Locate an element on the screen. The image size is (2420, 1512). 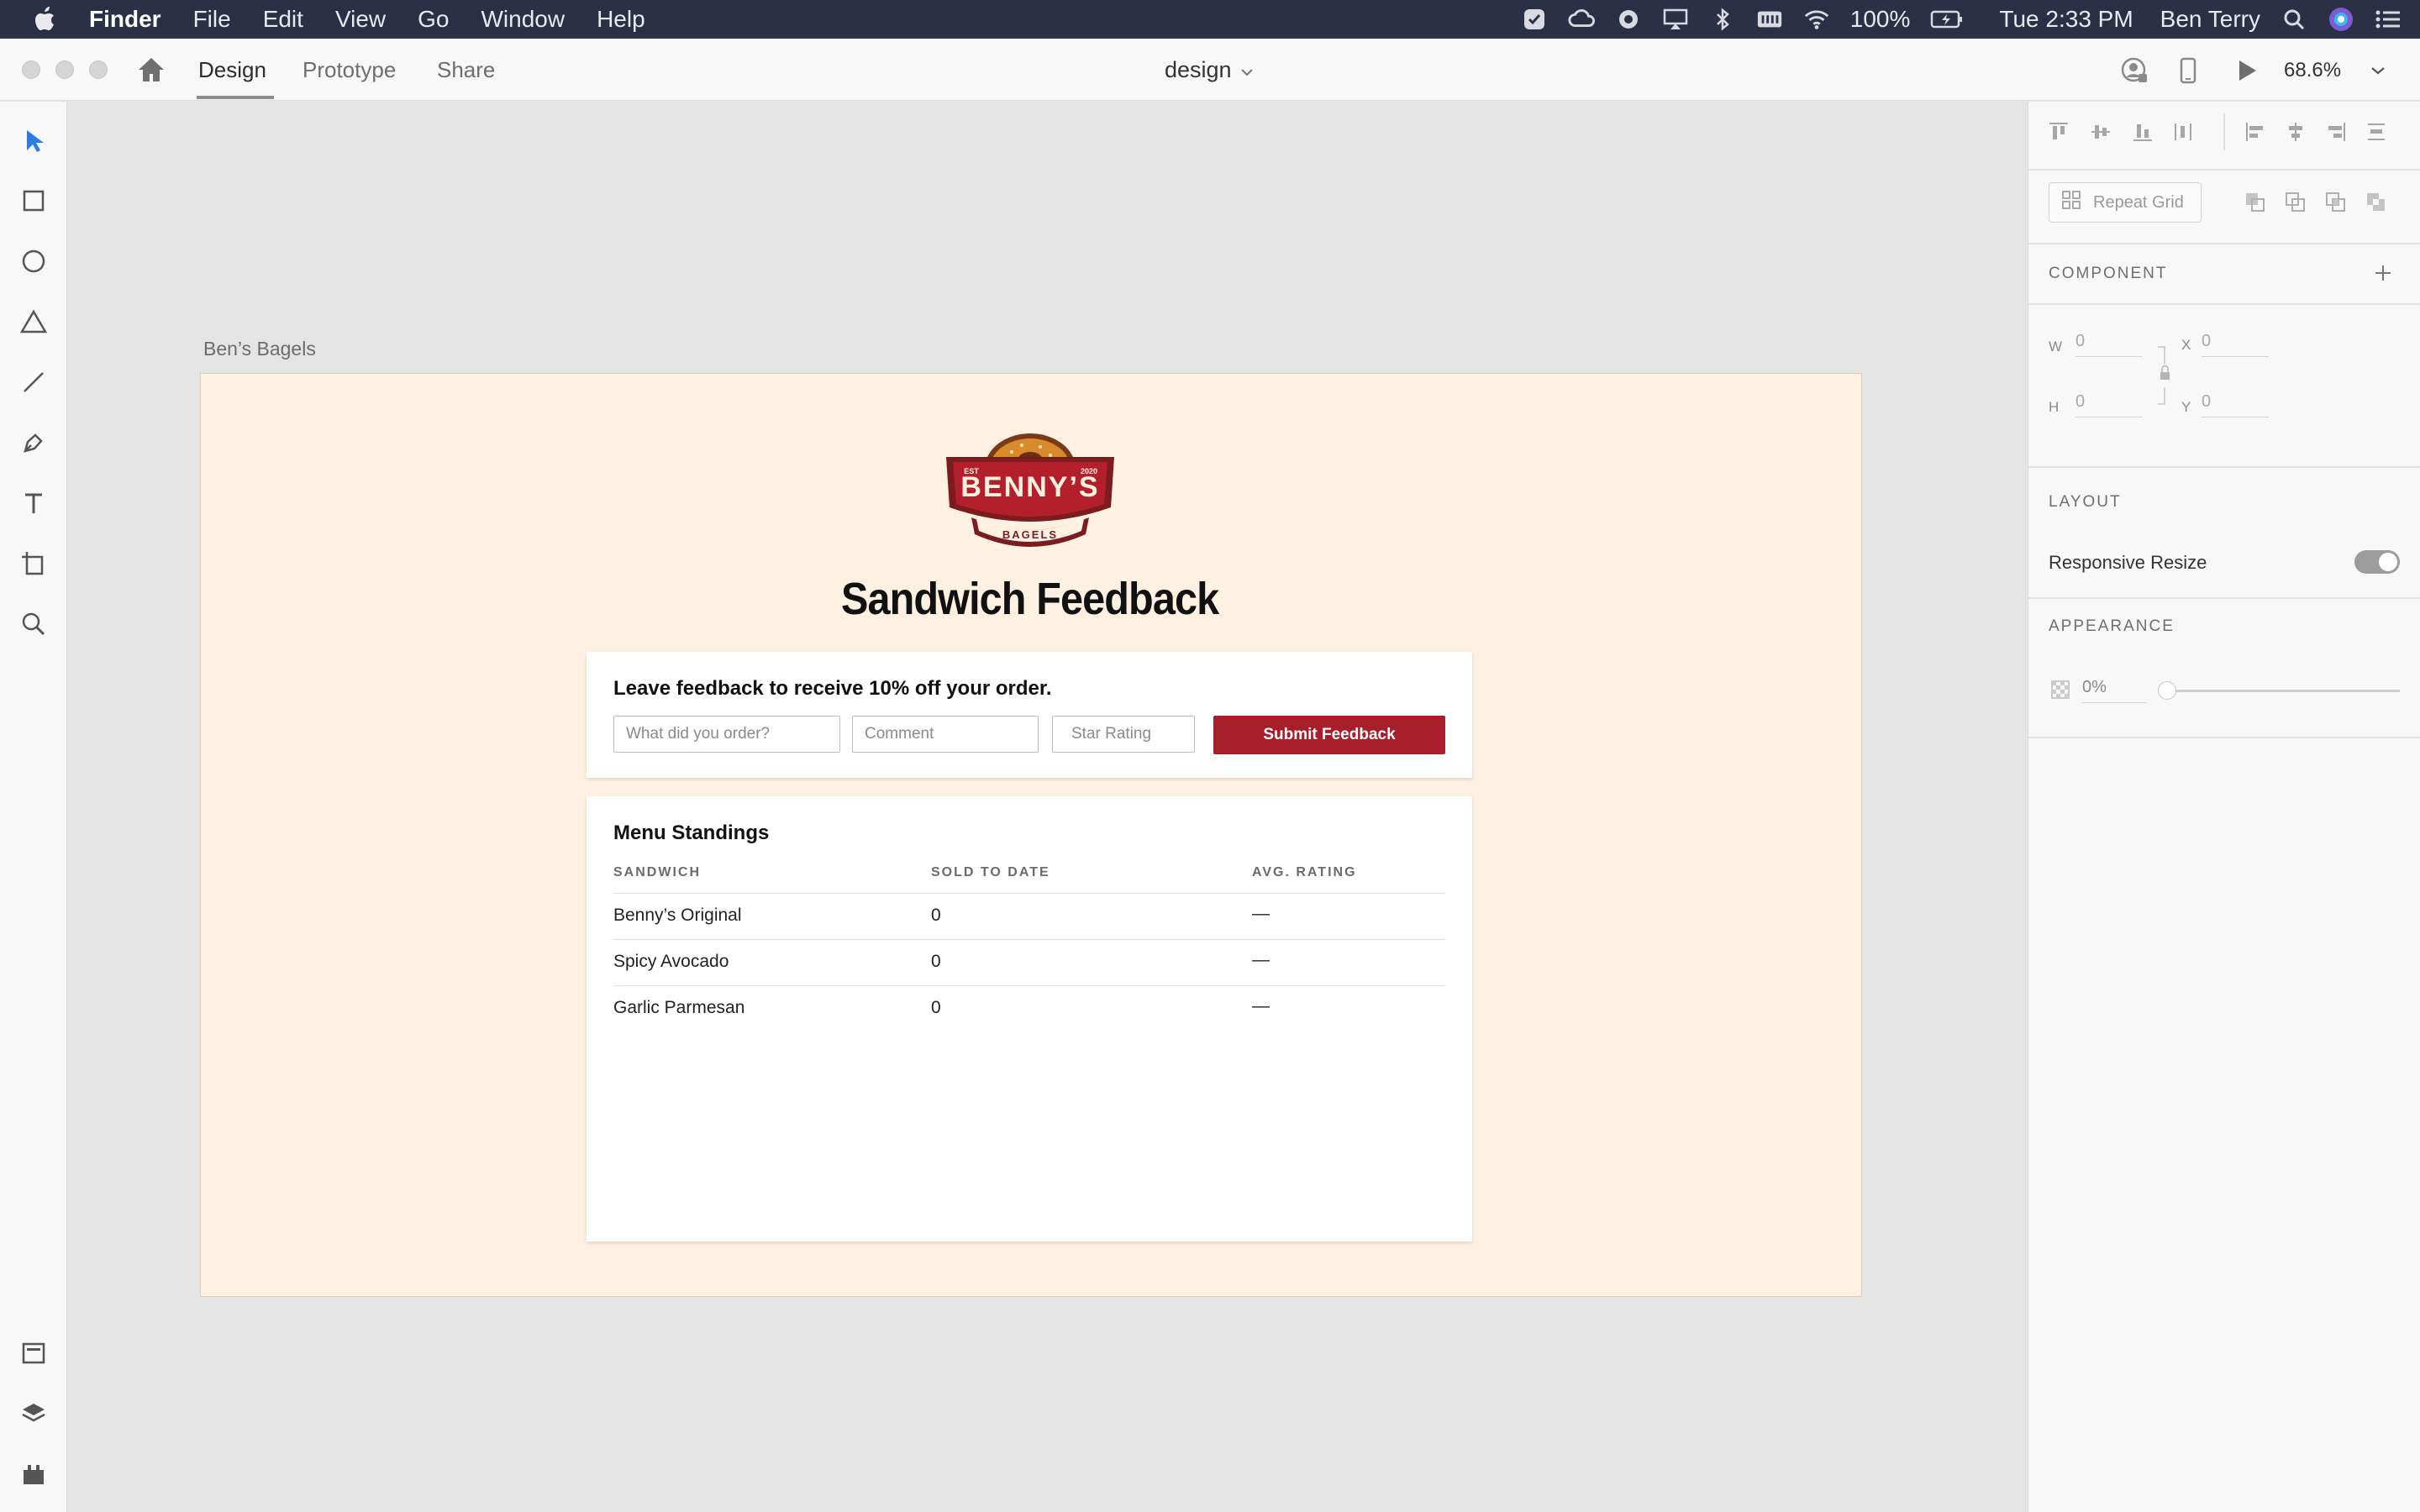
exclude-overlap-icon is located at coordinates (2376, 202).